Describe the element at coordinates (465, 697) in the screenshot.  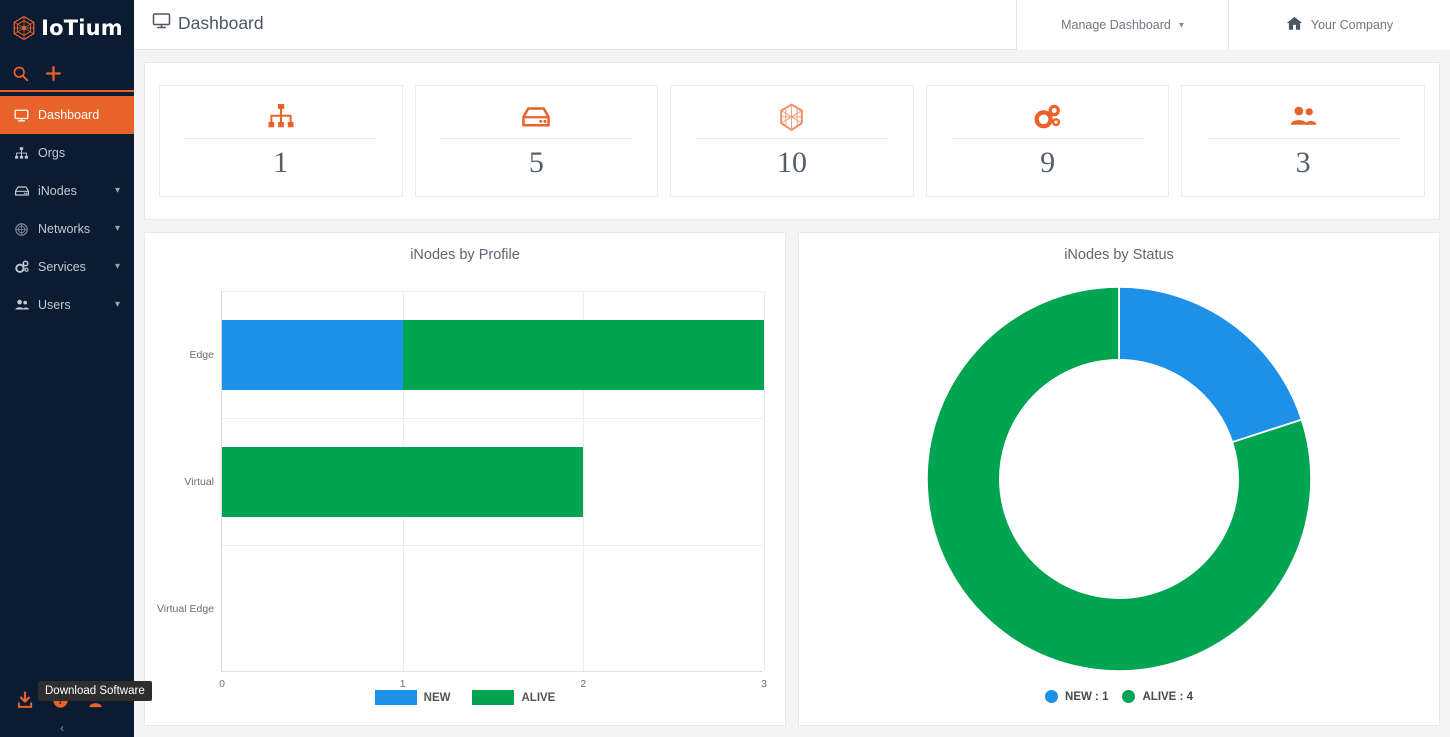
I see `bar-chart-legend: NEW ALIVE` at that location.